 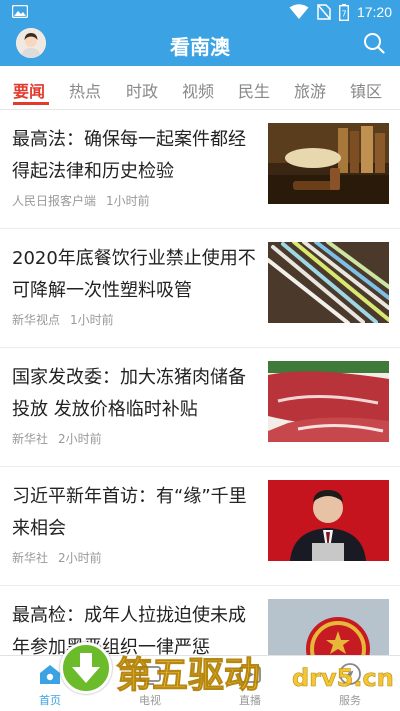 What do you see at coordinates (150, 700) in the screenshot?
I see `nav-tv-label: 电视` at bounding box center [150, 700].